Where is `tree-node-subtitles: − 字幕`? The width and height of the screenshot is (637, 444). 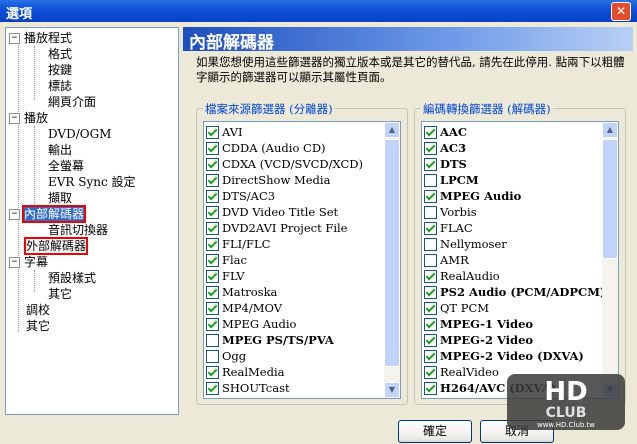 tree-node-subtitles: − 字幕 is located at coordinates (28, 262).